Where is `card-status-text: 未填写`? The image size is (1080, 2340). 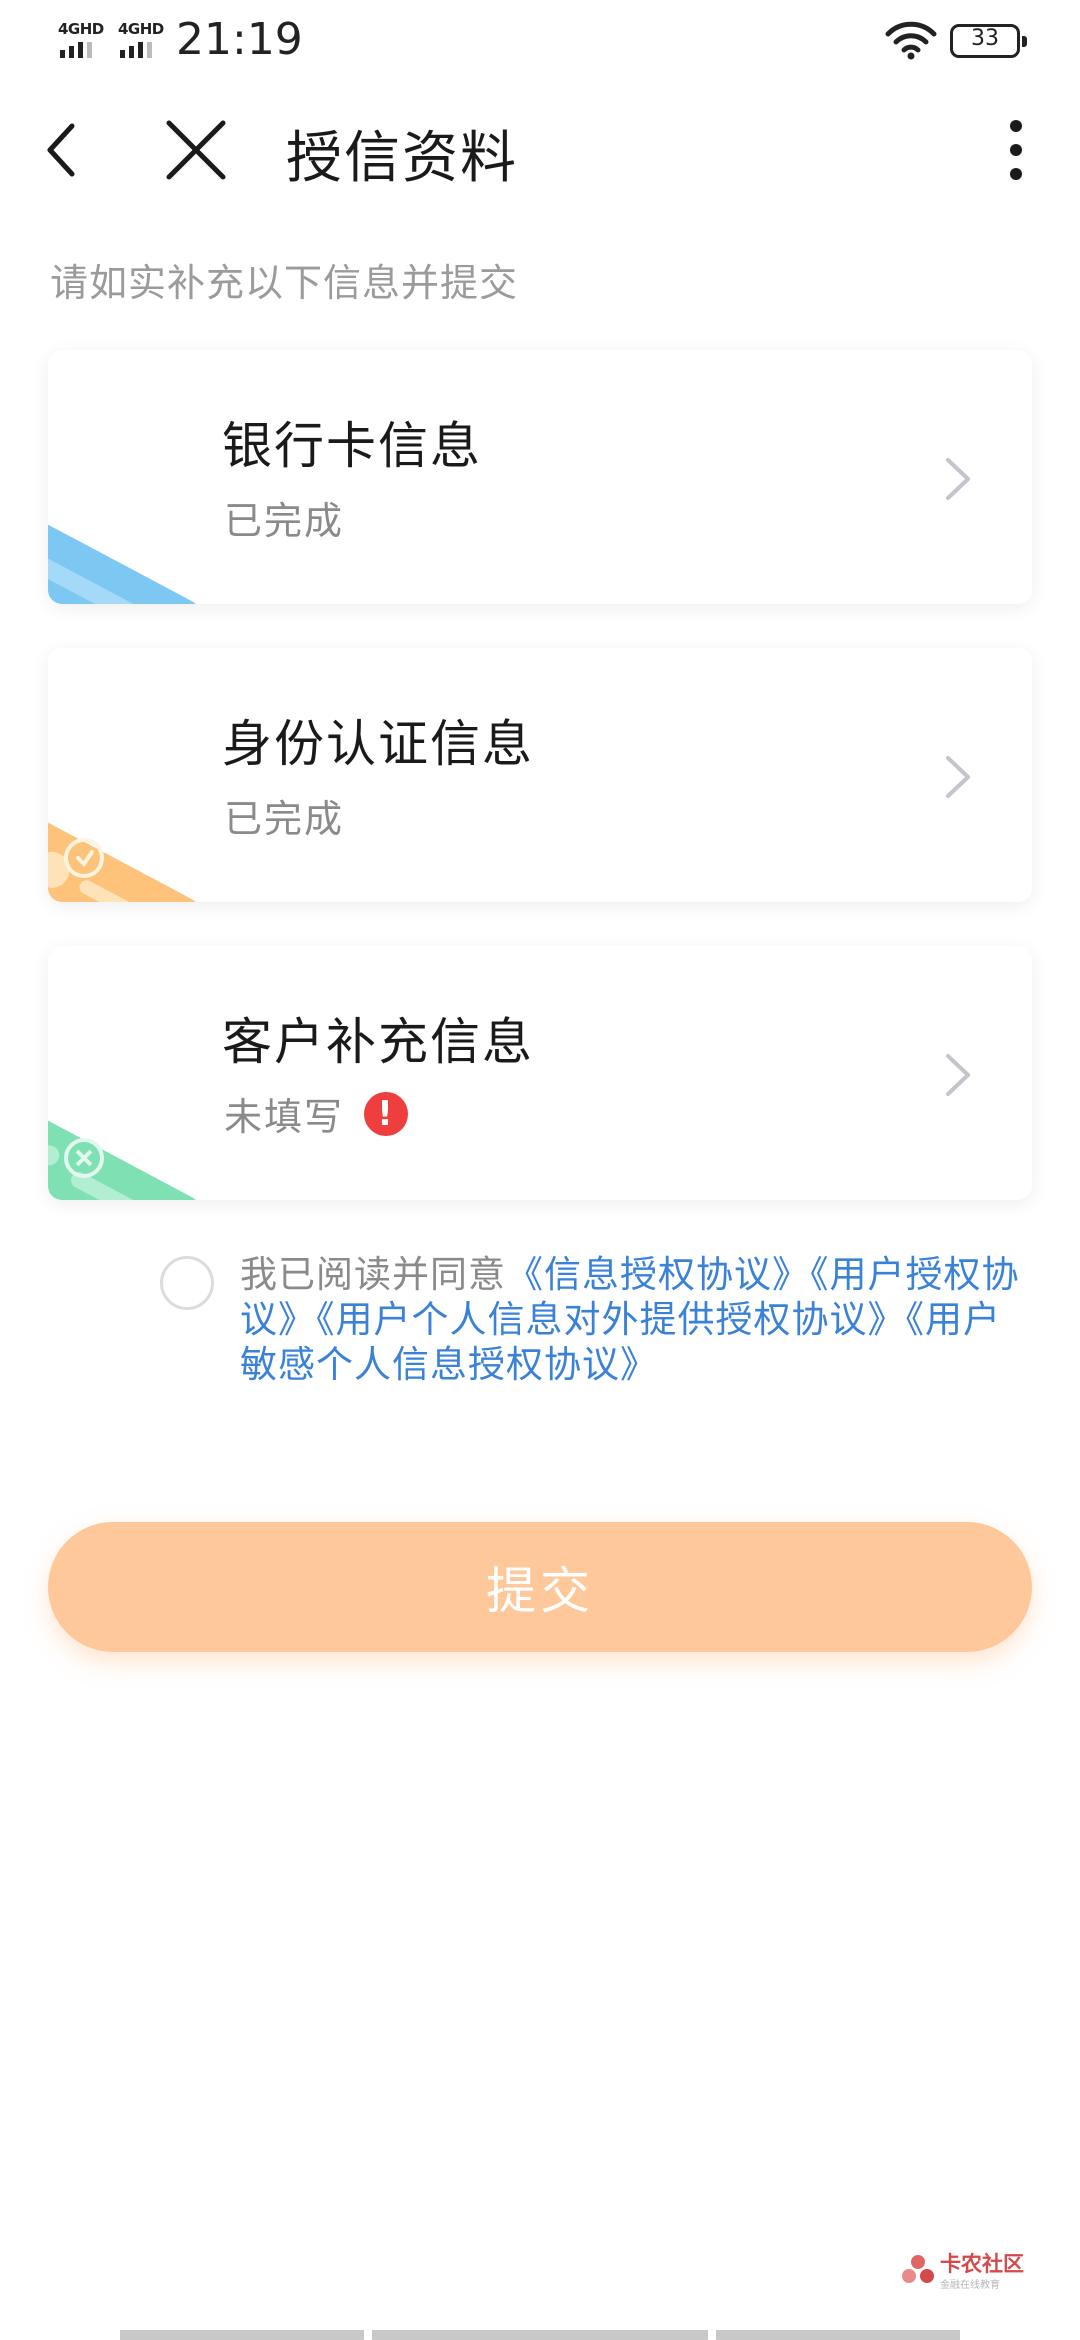
card-status-text: 未填写 is located at coordinates (284, 1117).